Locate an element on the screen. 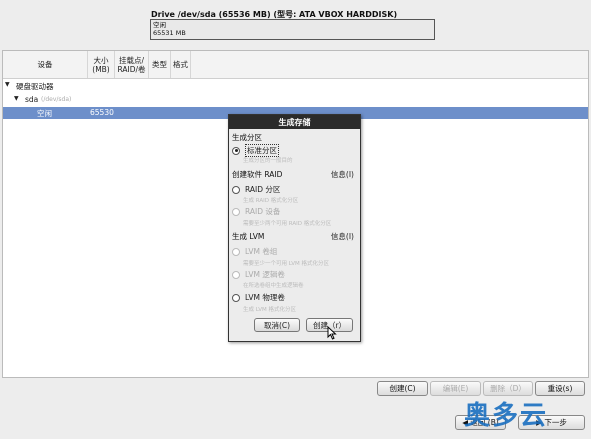 The height and width of the screenshot is (439, 591). radio-raid-partition: RAID 分区 is located at coordinates (256, 189).